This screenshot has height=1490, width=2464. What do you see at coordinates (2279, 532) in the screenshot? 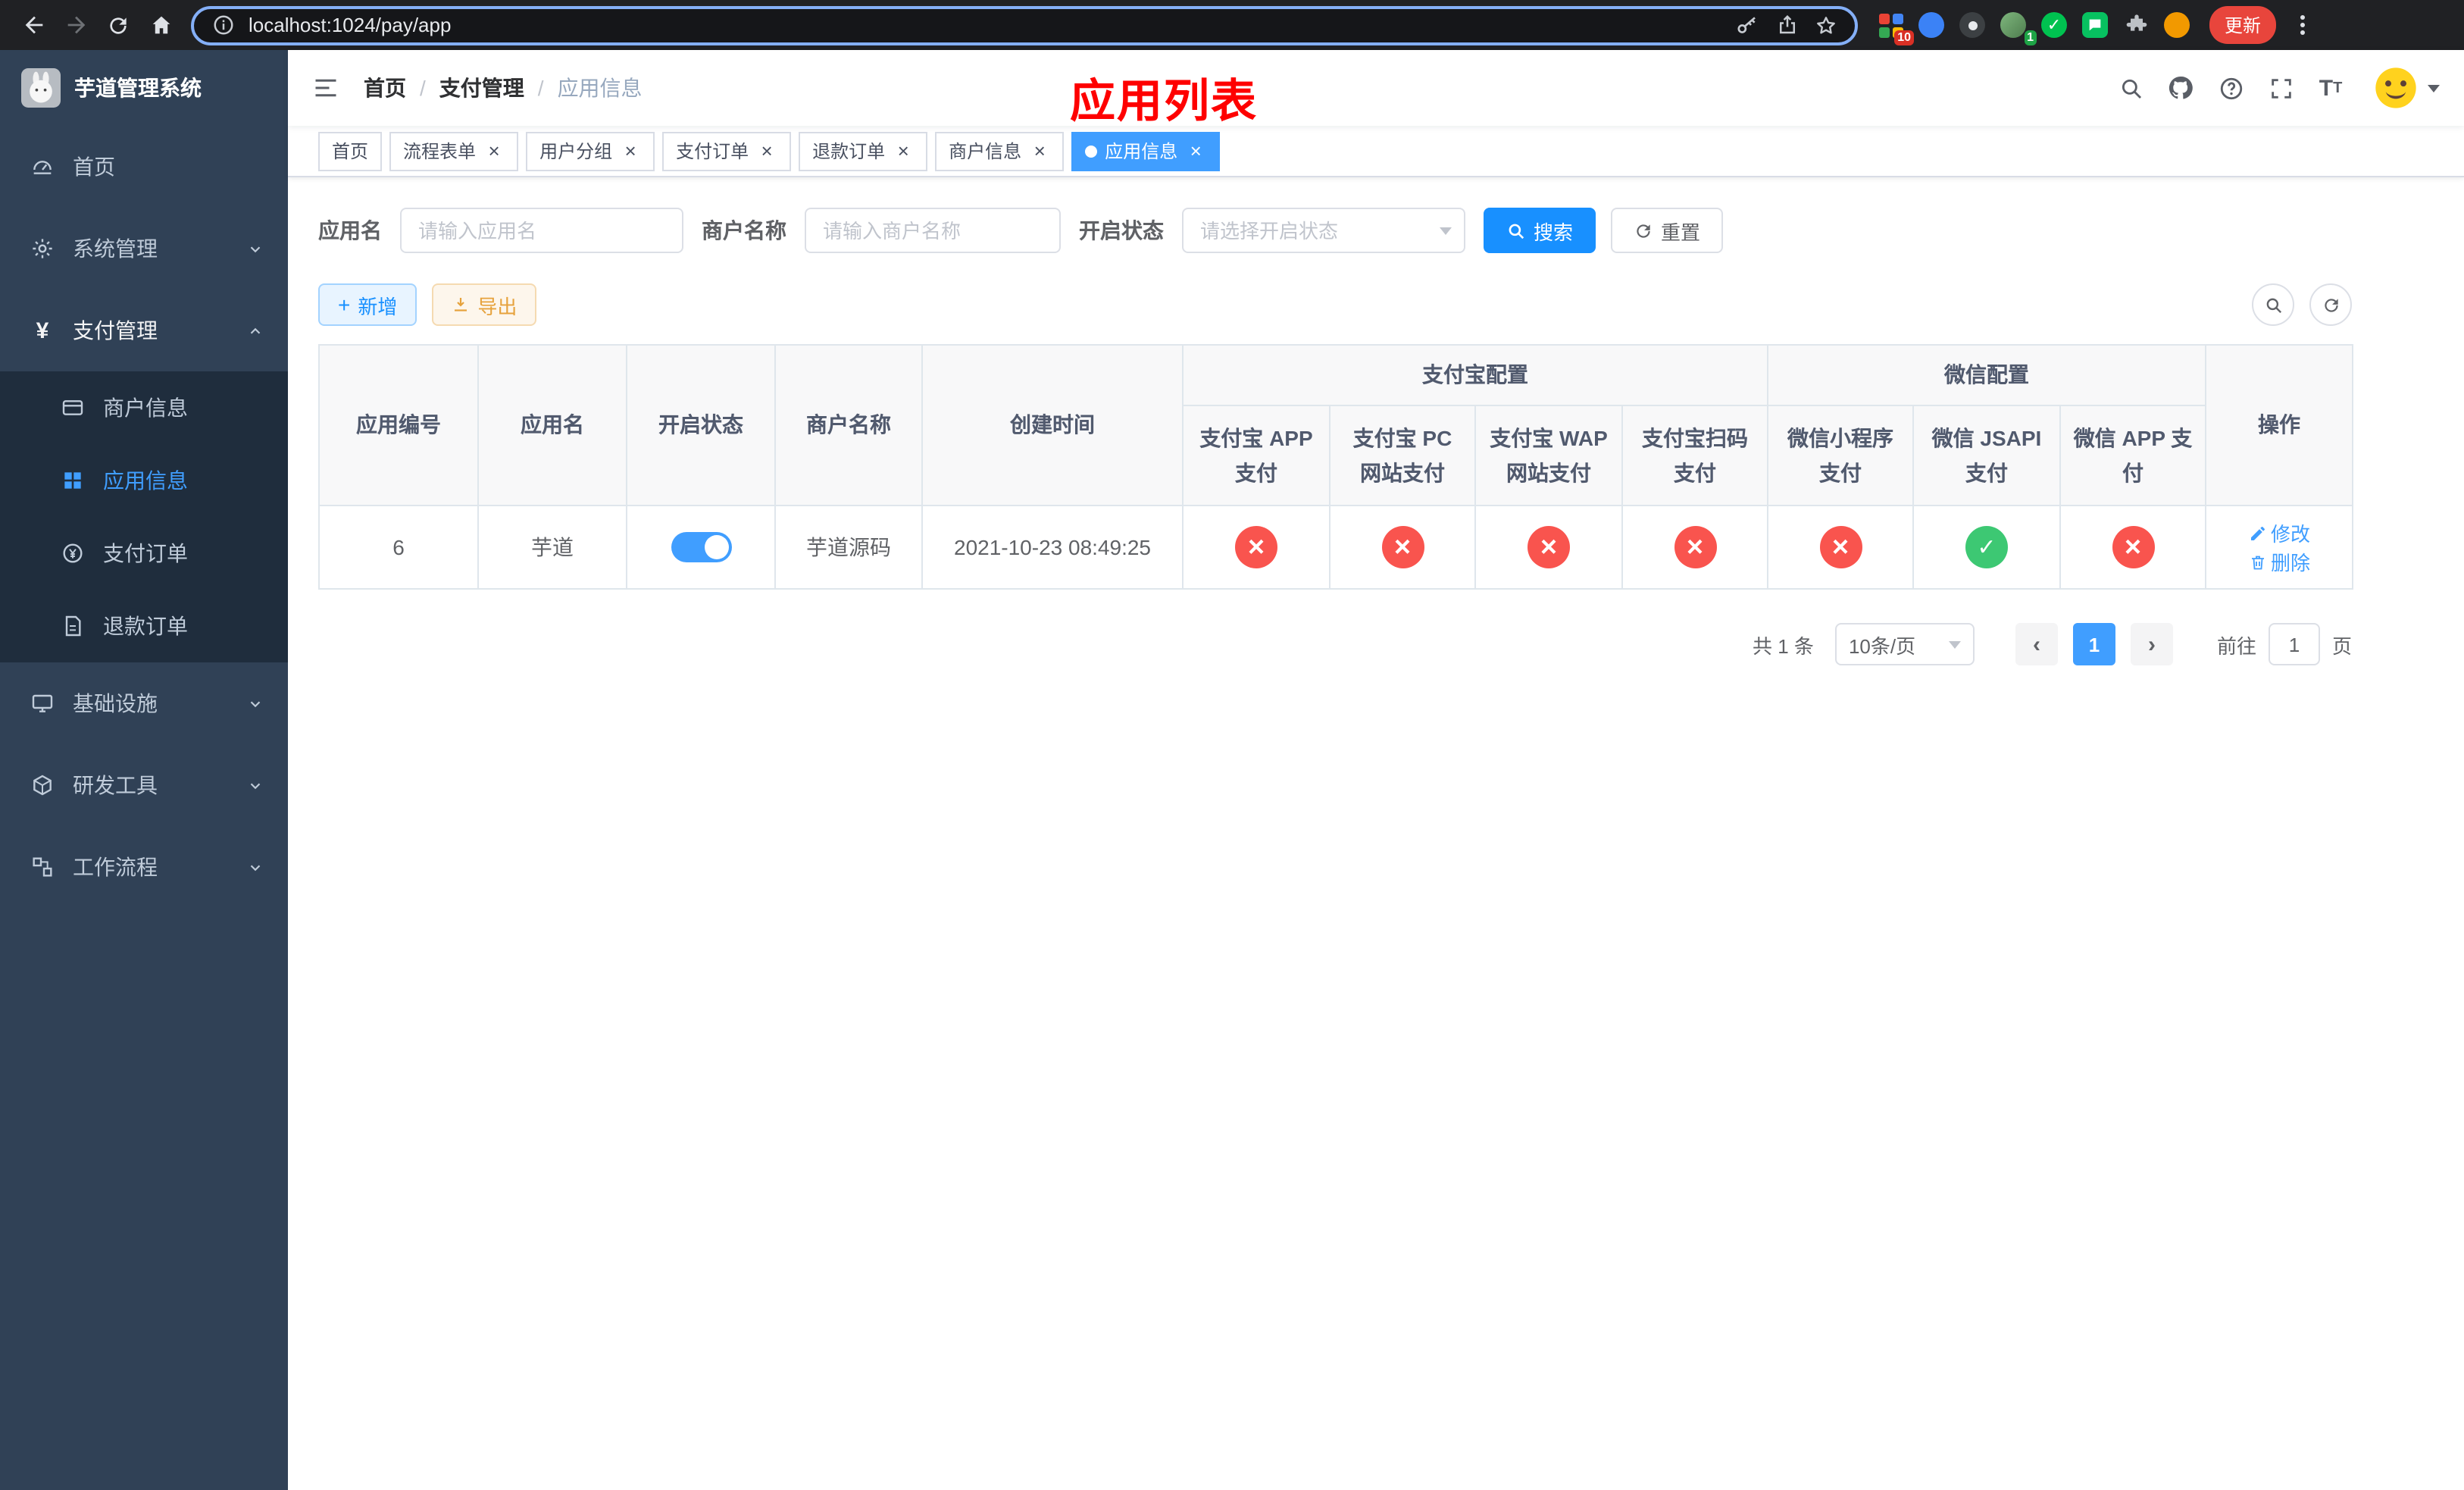
I see `edit-link: 修改` at bounding box center [2279, 532].